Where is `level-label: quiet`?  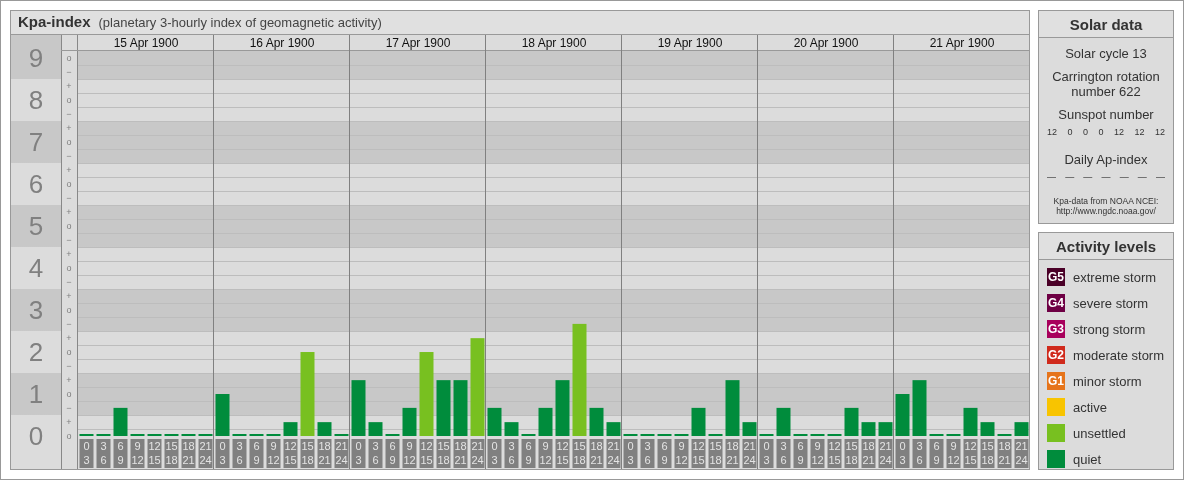
level-label: quiet is located at coordinates (1087, 459).